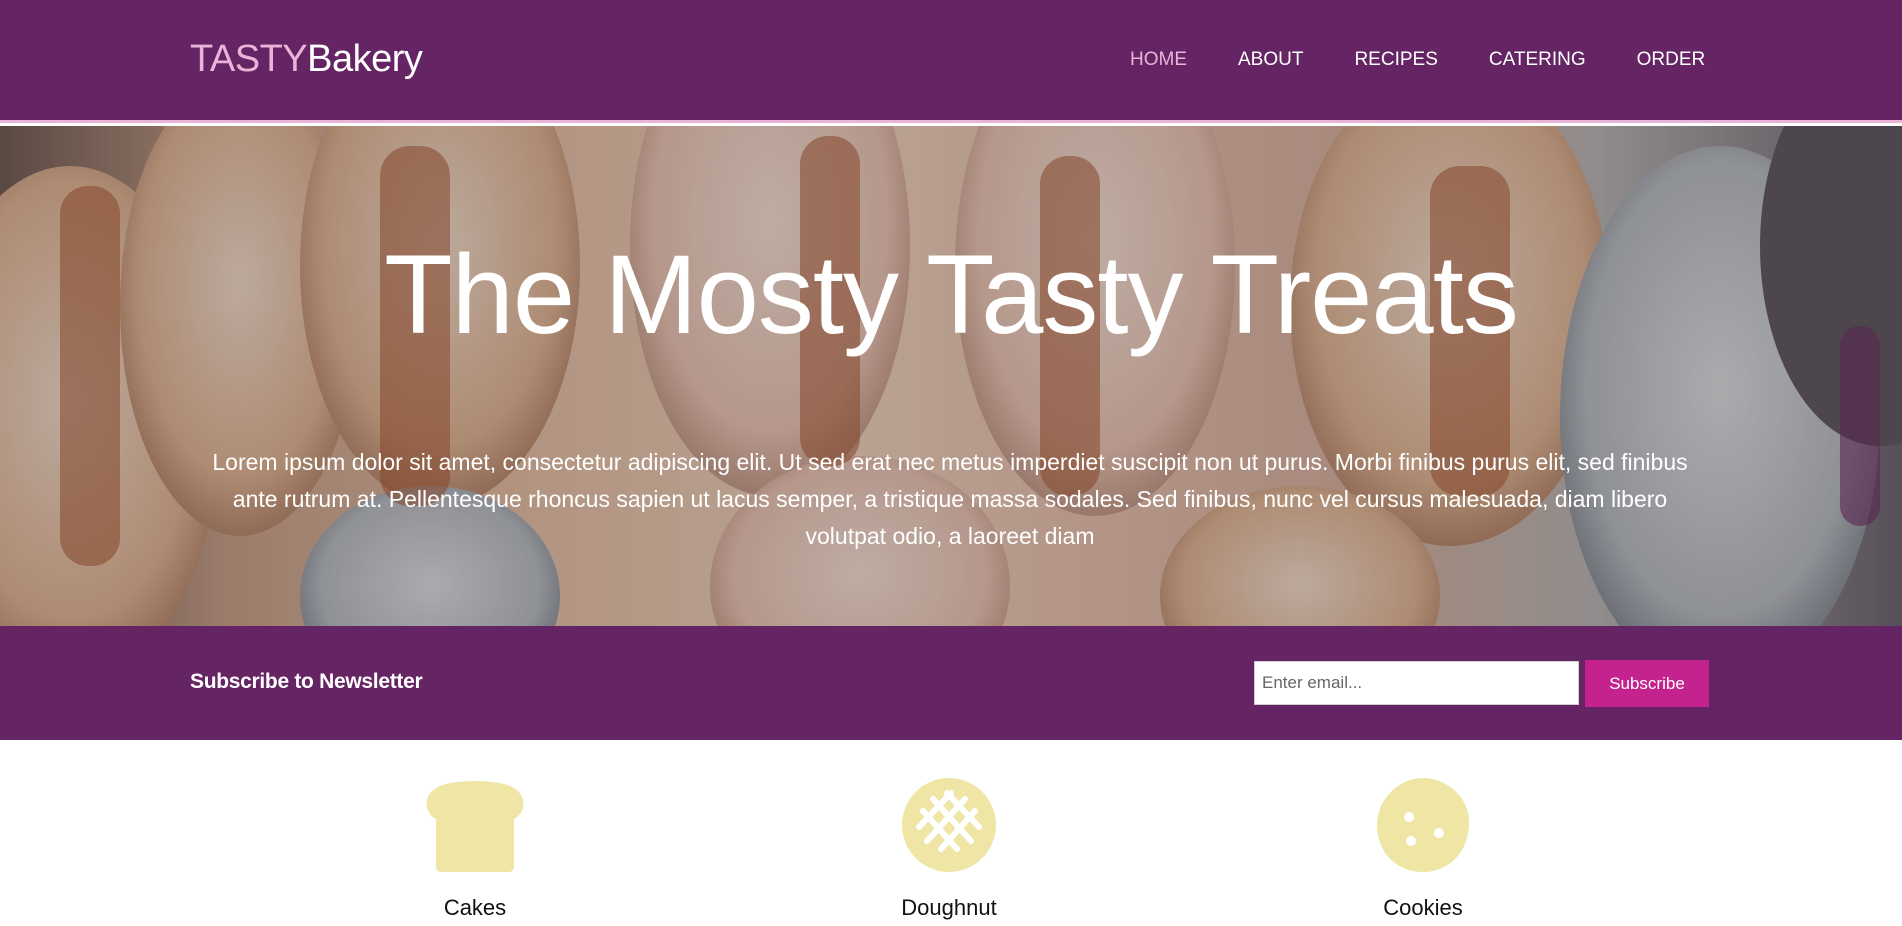 This screenshot has width=1902, height=926. I want to click on logo-part-tasty: TASTY, so click(249, 59).